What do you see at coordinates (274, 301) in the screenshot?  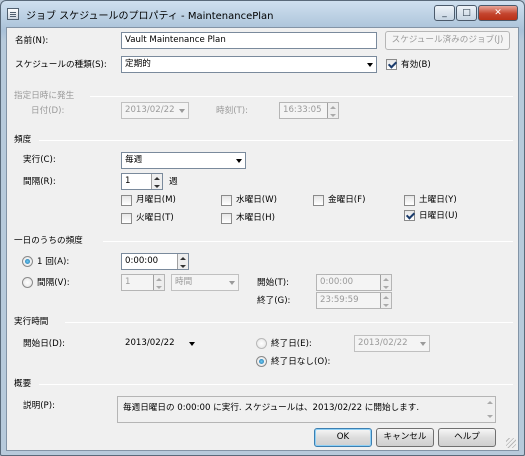 I see `end-time-label: 終了(G):` at bounding box center [274, 301].